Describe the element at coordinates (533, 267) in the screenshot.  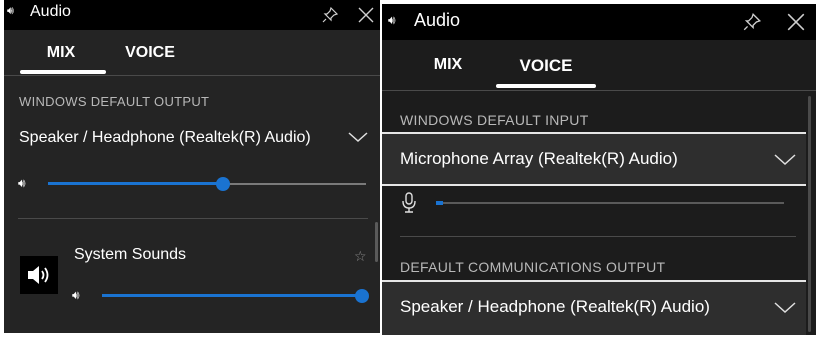
I see `comm-section-label: DEFAULT COMMUNICATIONS OUTPUT` at that location.